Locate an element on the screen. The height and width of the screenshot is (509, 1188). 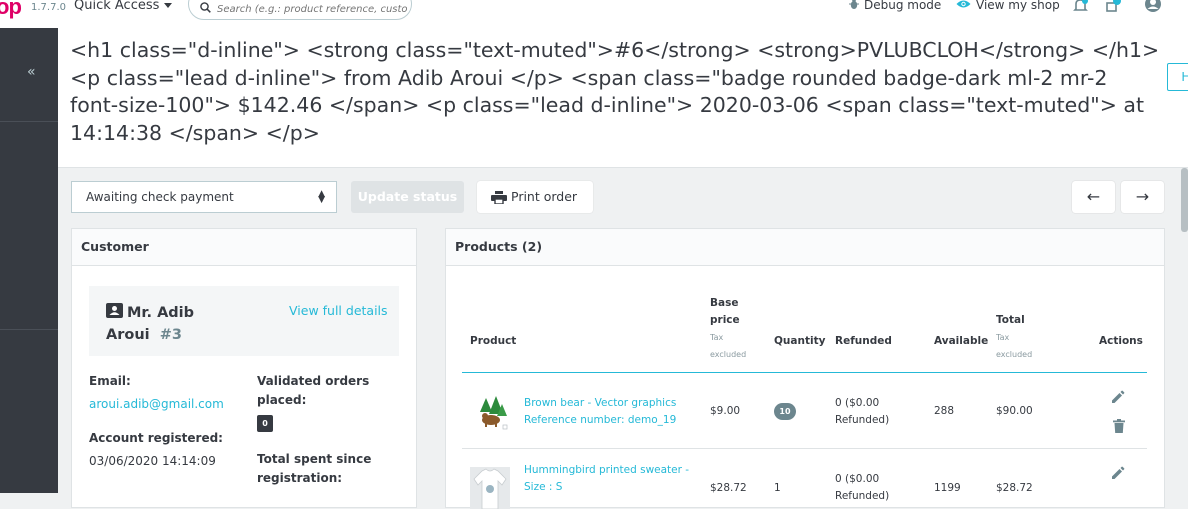
customer-name: Mr. Adib Aroui #3 is located at coordinates (150, 324).